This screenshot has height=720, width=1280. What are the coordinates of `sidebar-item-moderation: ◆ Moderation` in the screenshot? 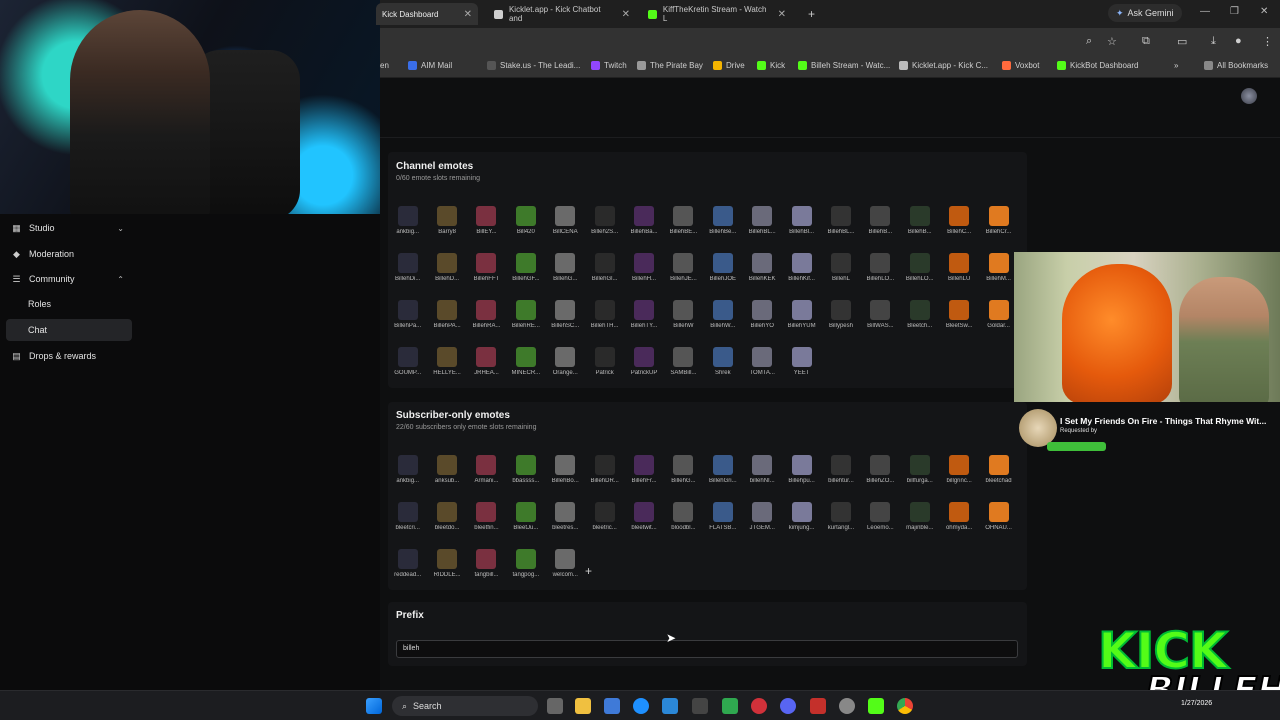 It's located at (69, 254).